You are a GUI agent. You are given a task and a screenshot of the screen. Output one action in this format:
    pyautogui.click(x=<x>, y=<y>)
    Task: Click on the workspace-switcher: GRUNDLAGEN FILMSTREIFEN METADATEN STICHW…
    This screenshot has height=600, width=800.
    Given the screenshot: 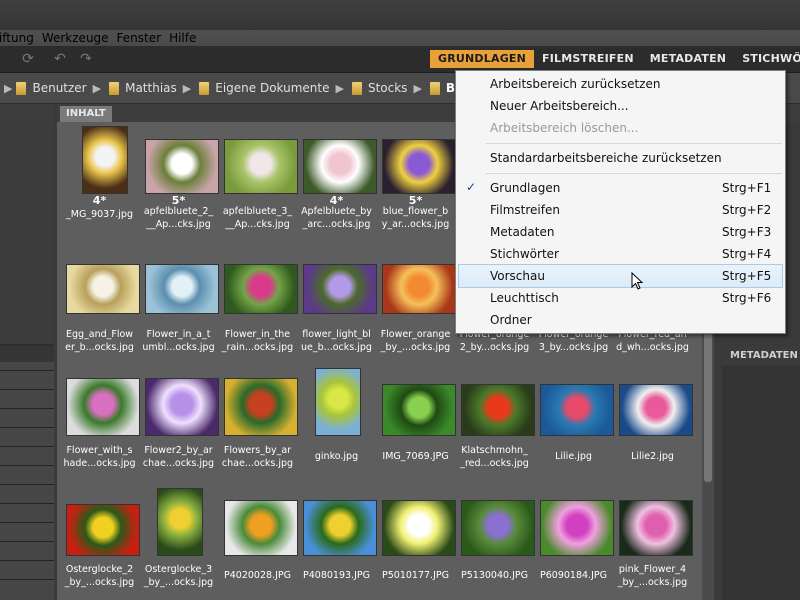 What is the action you would take?
    pyautogui.click(x=615, y=65)
    